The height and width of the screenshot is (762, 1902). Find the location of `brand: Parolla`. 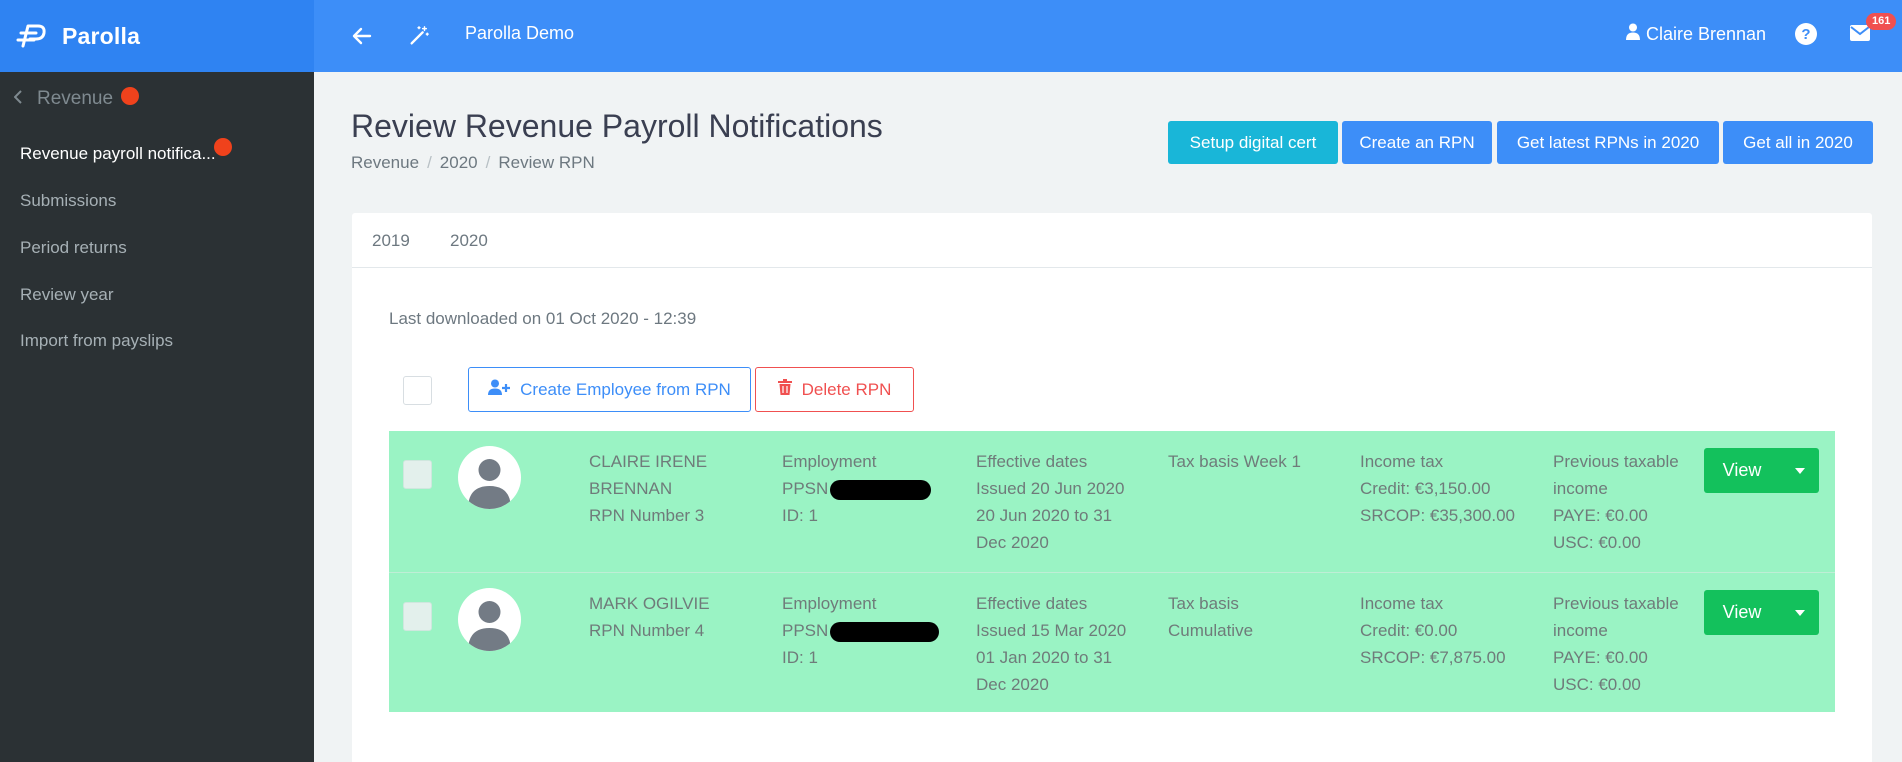

brand: Parolla is located at coordinates (157, 36).